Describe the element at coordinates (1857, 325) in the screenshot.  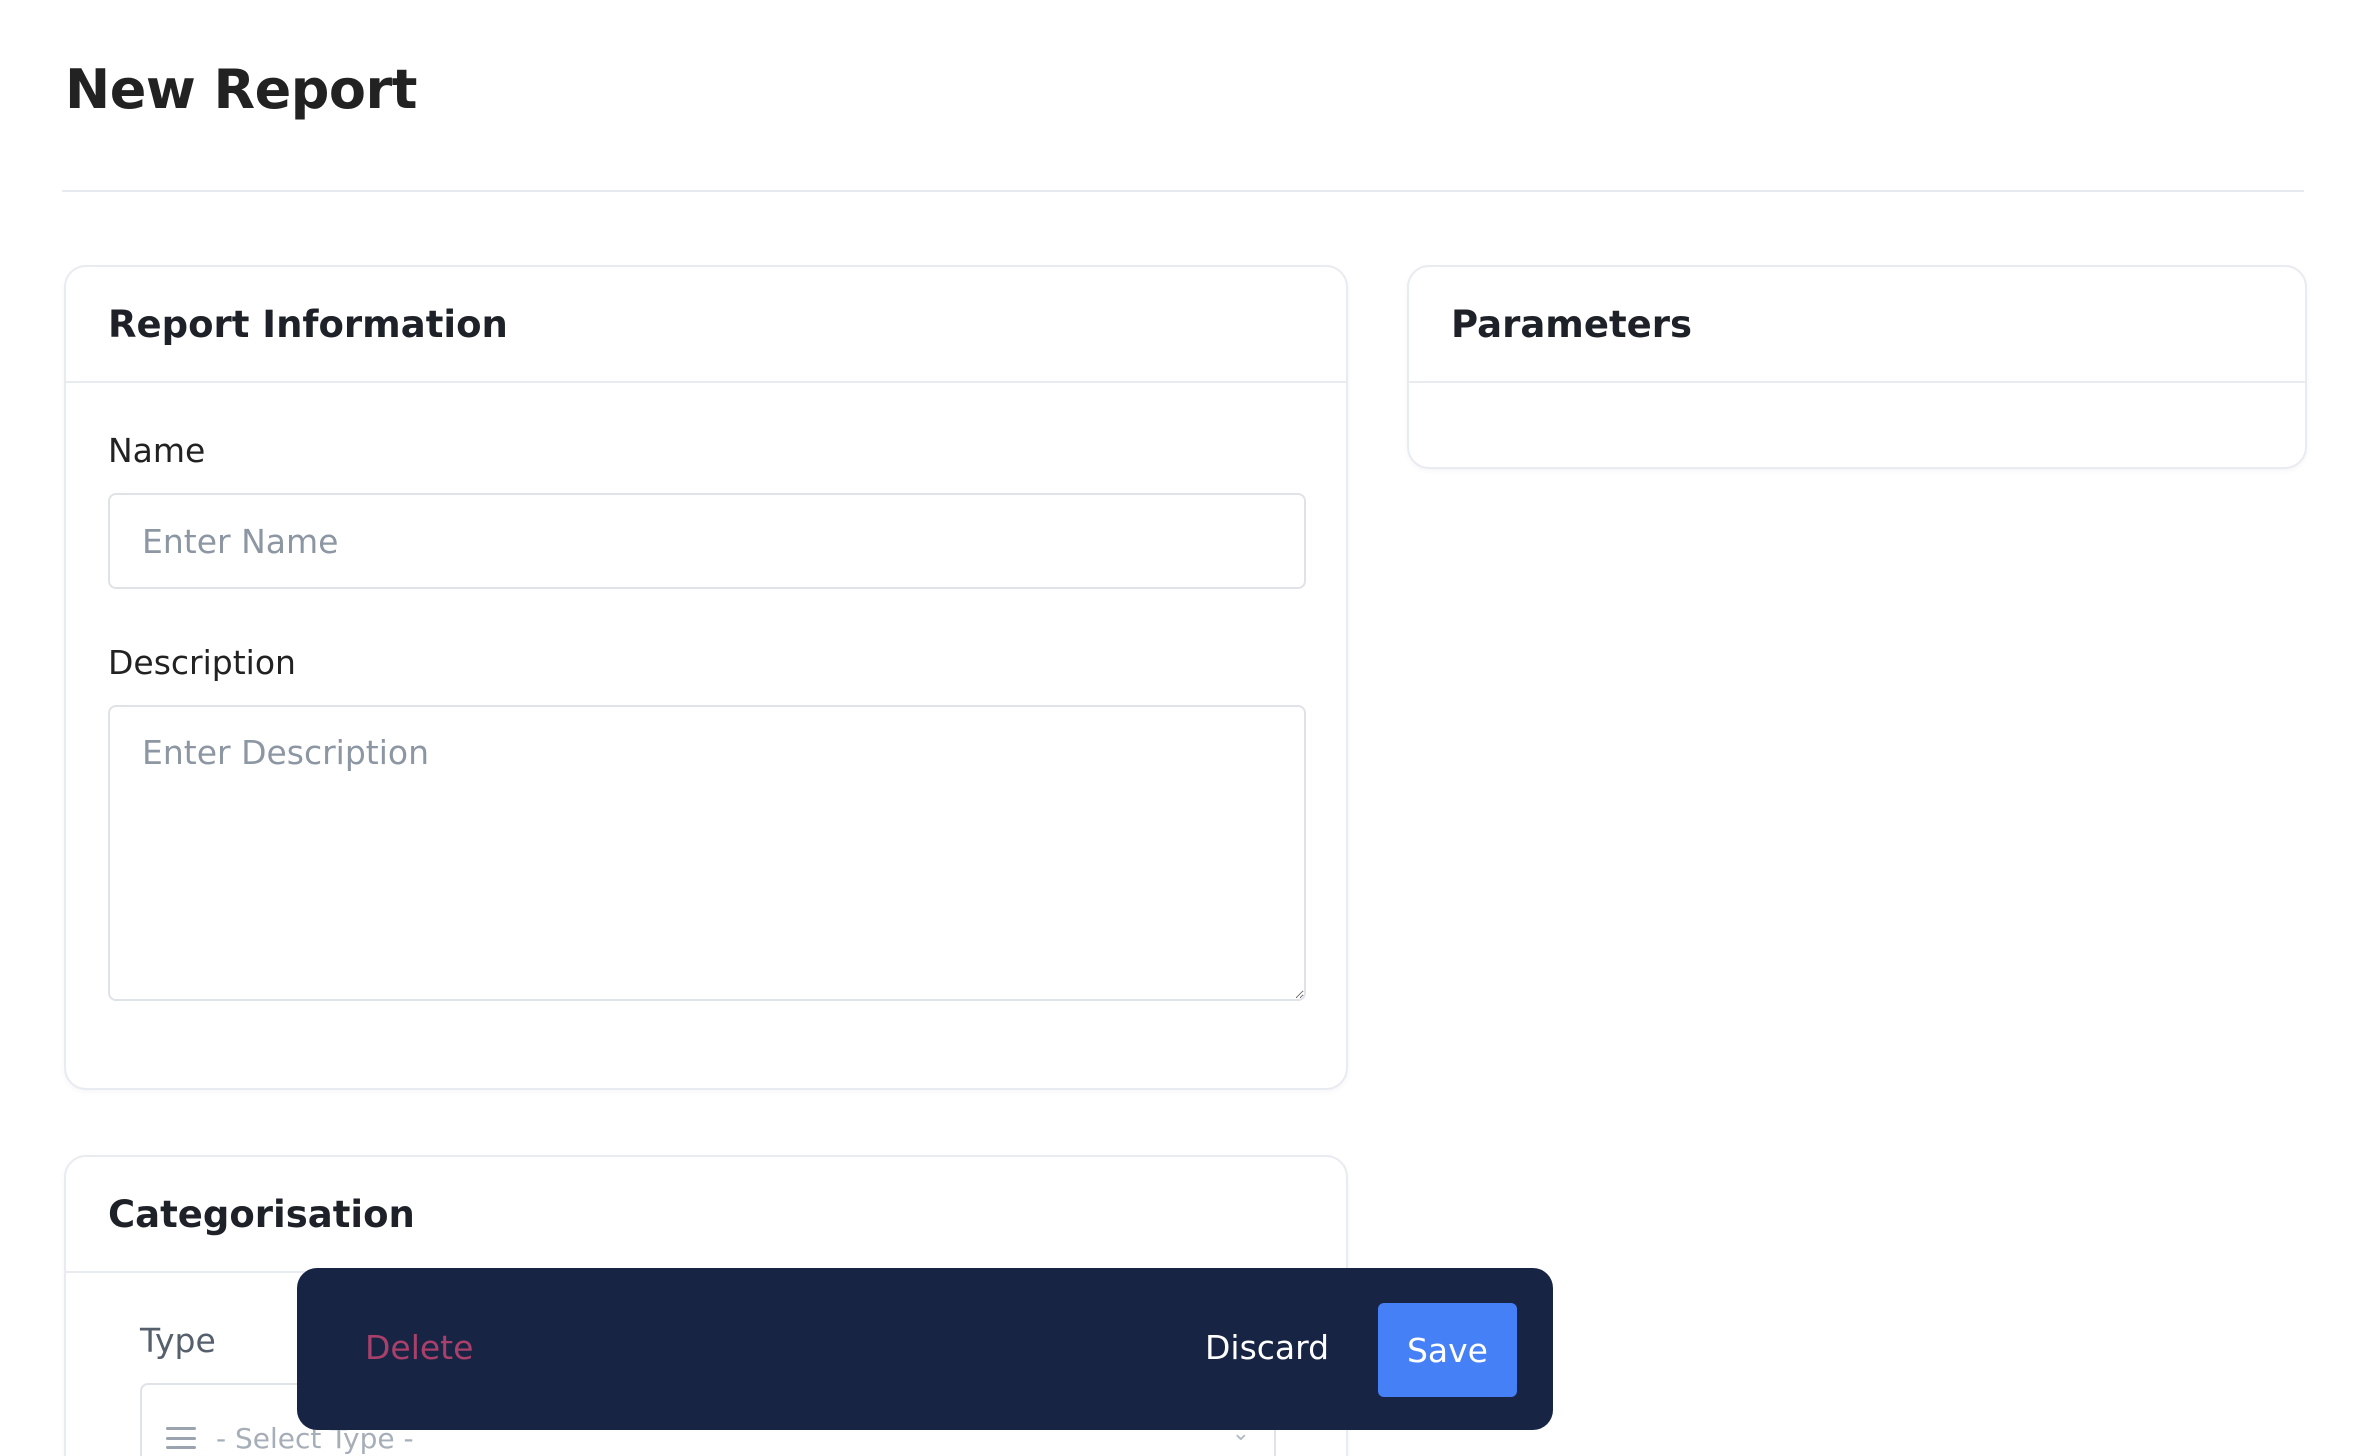
I see `parameters-header: Parameters` at that location.